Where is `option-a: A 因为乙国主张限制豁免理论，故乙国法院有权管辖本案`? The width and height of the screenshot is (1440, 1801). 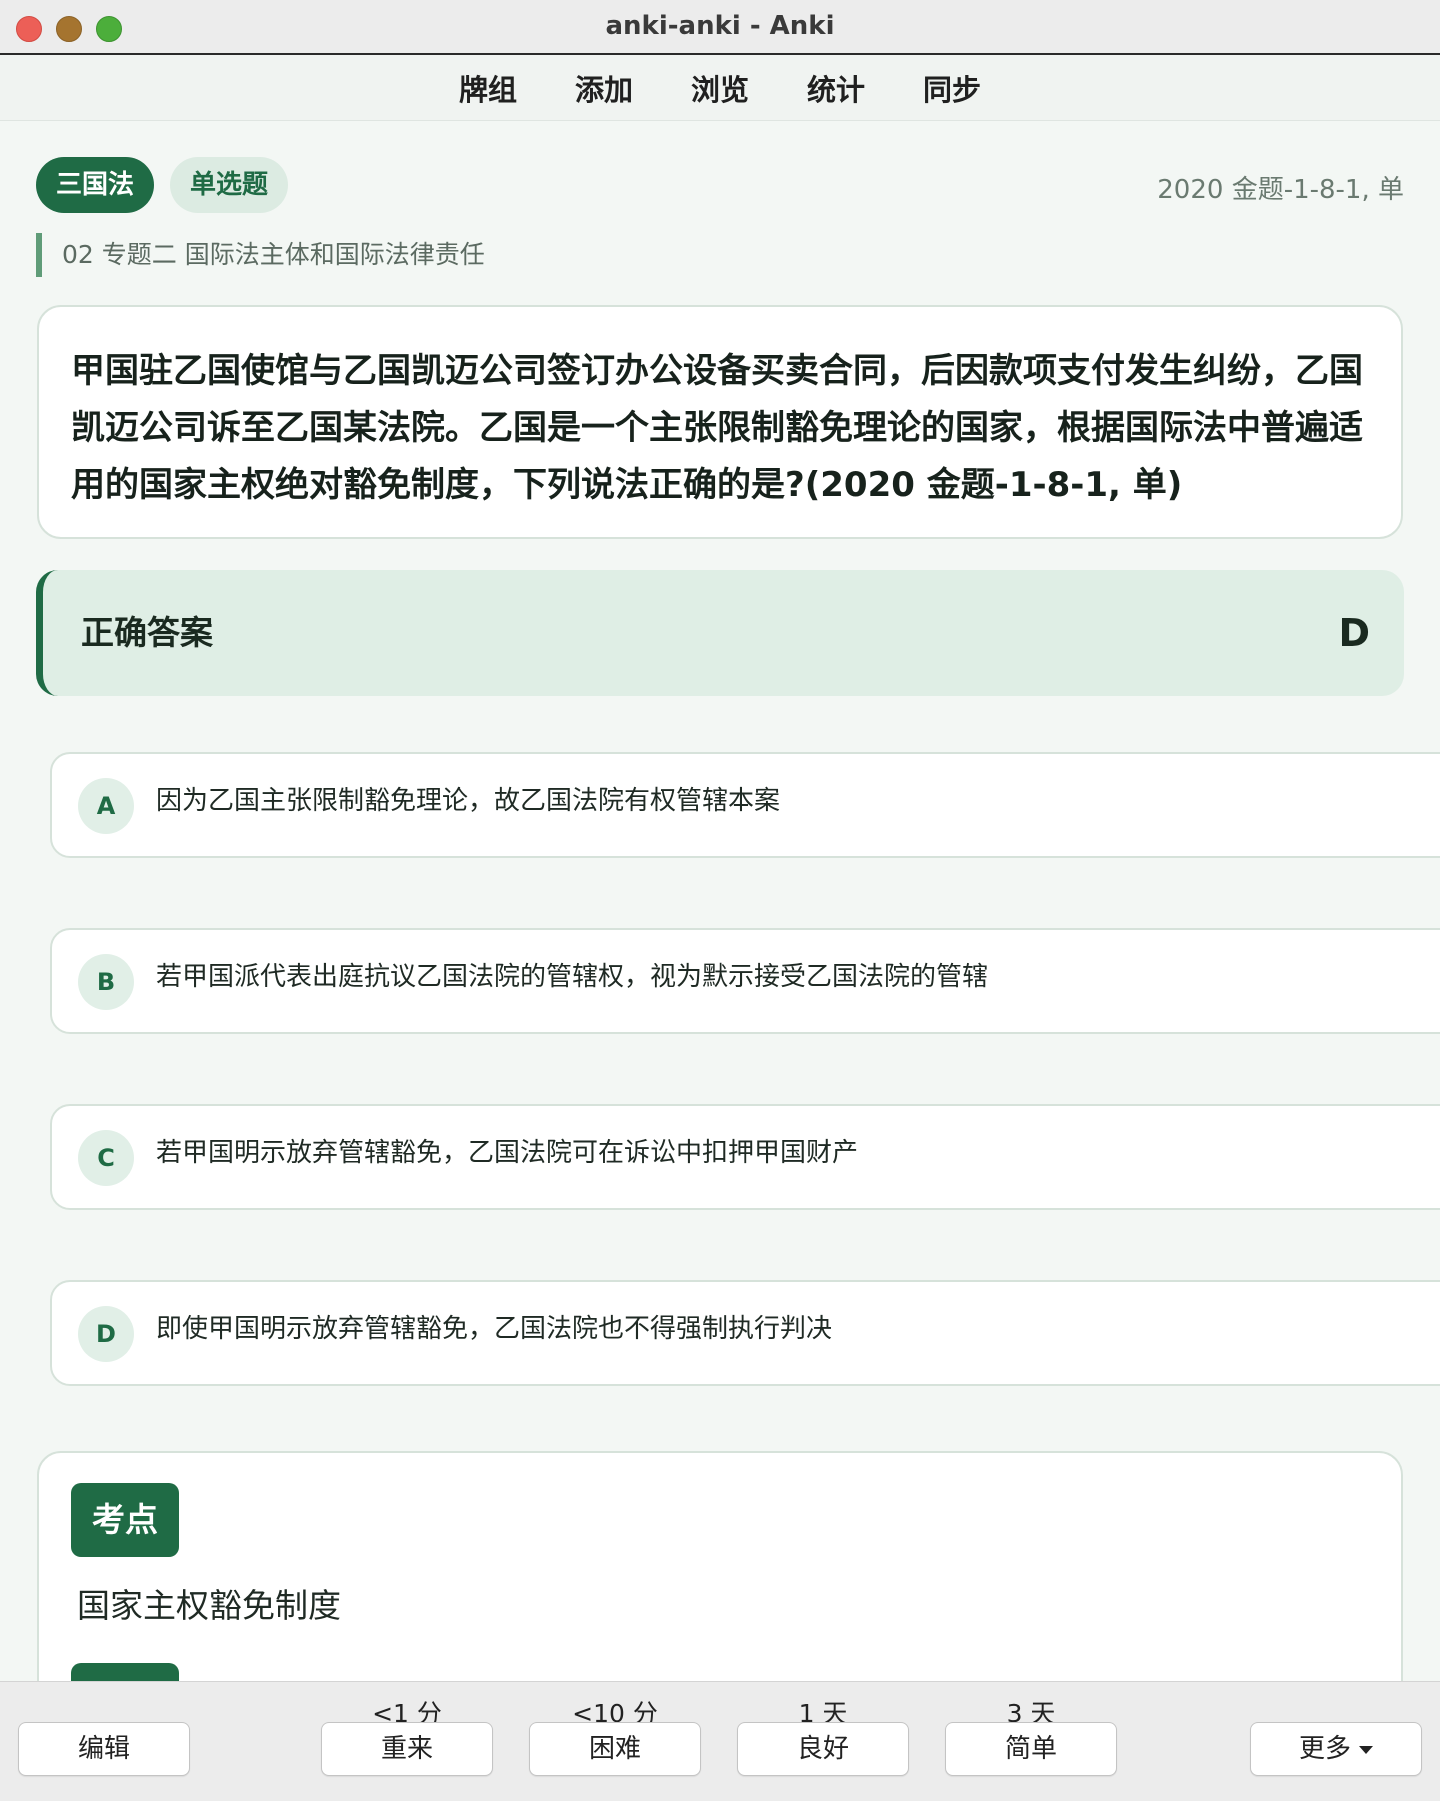 option-a: A 因为乙国主张限制豁免理论，故乙国法院有权管辖本案 is located at coordinates (745, 805).